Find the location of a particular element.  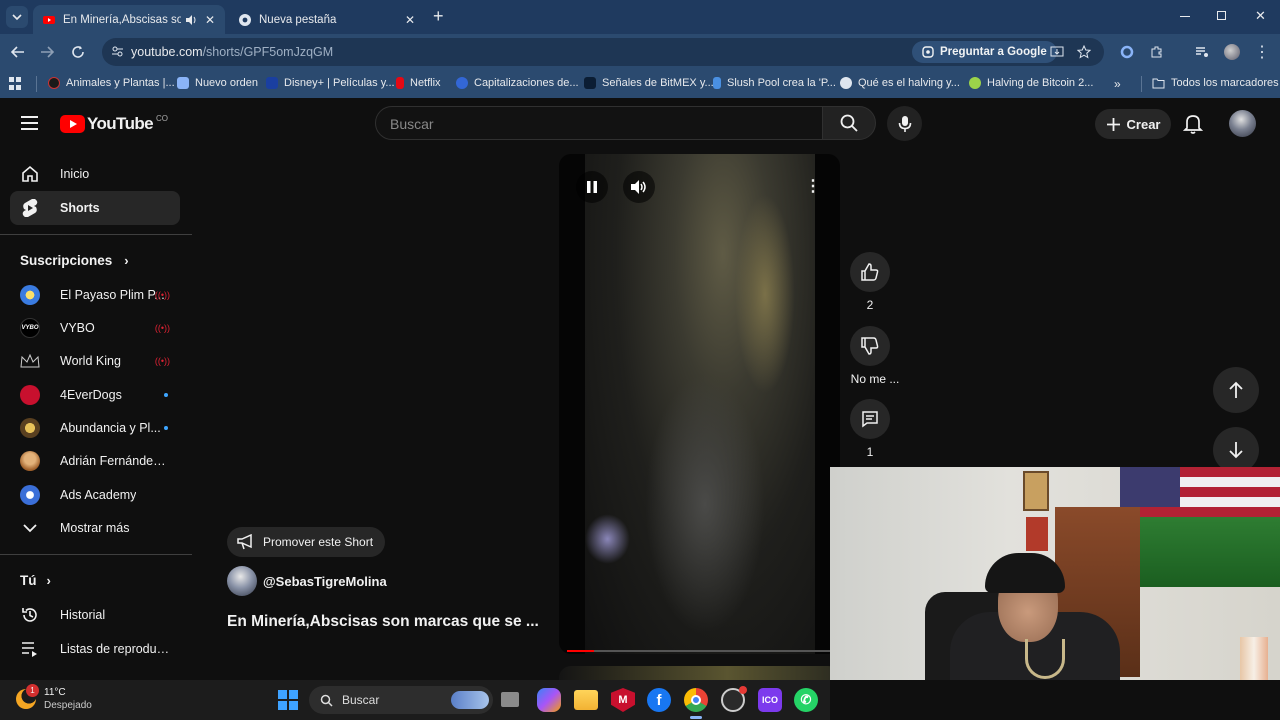

short-channel: @SebasTigreMolina is located at coordinates (307, 581).